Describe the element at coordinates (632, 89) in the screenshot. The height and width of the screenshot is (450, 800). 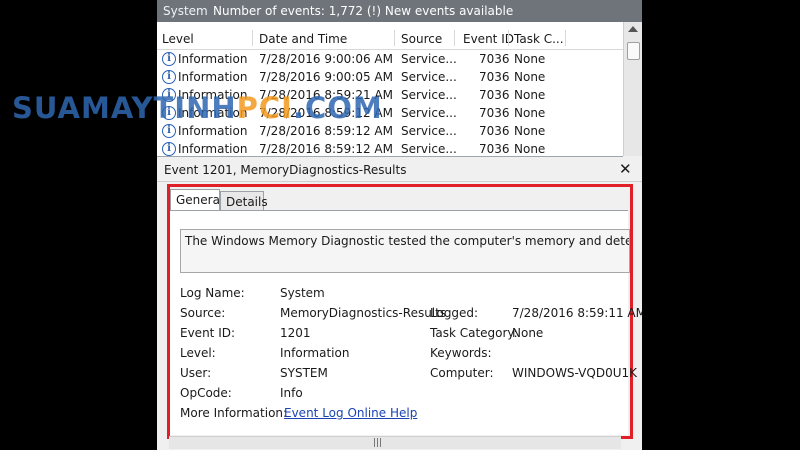
I see `events-vertical-scrollbar` at that location.